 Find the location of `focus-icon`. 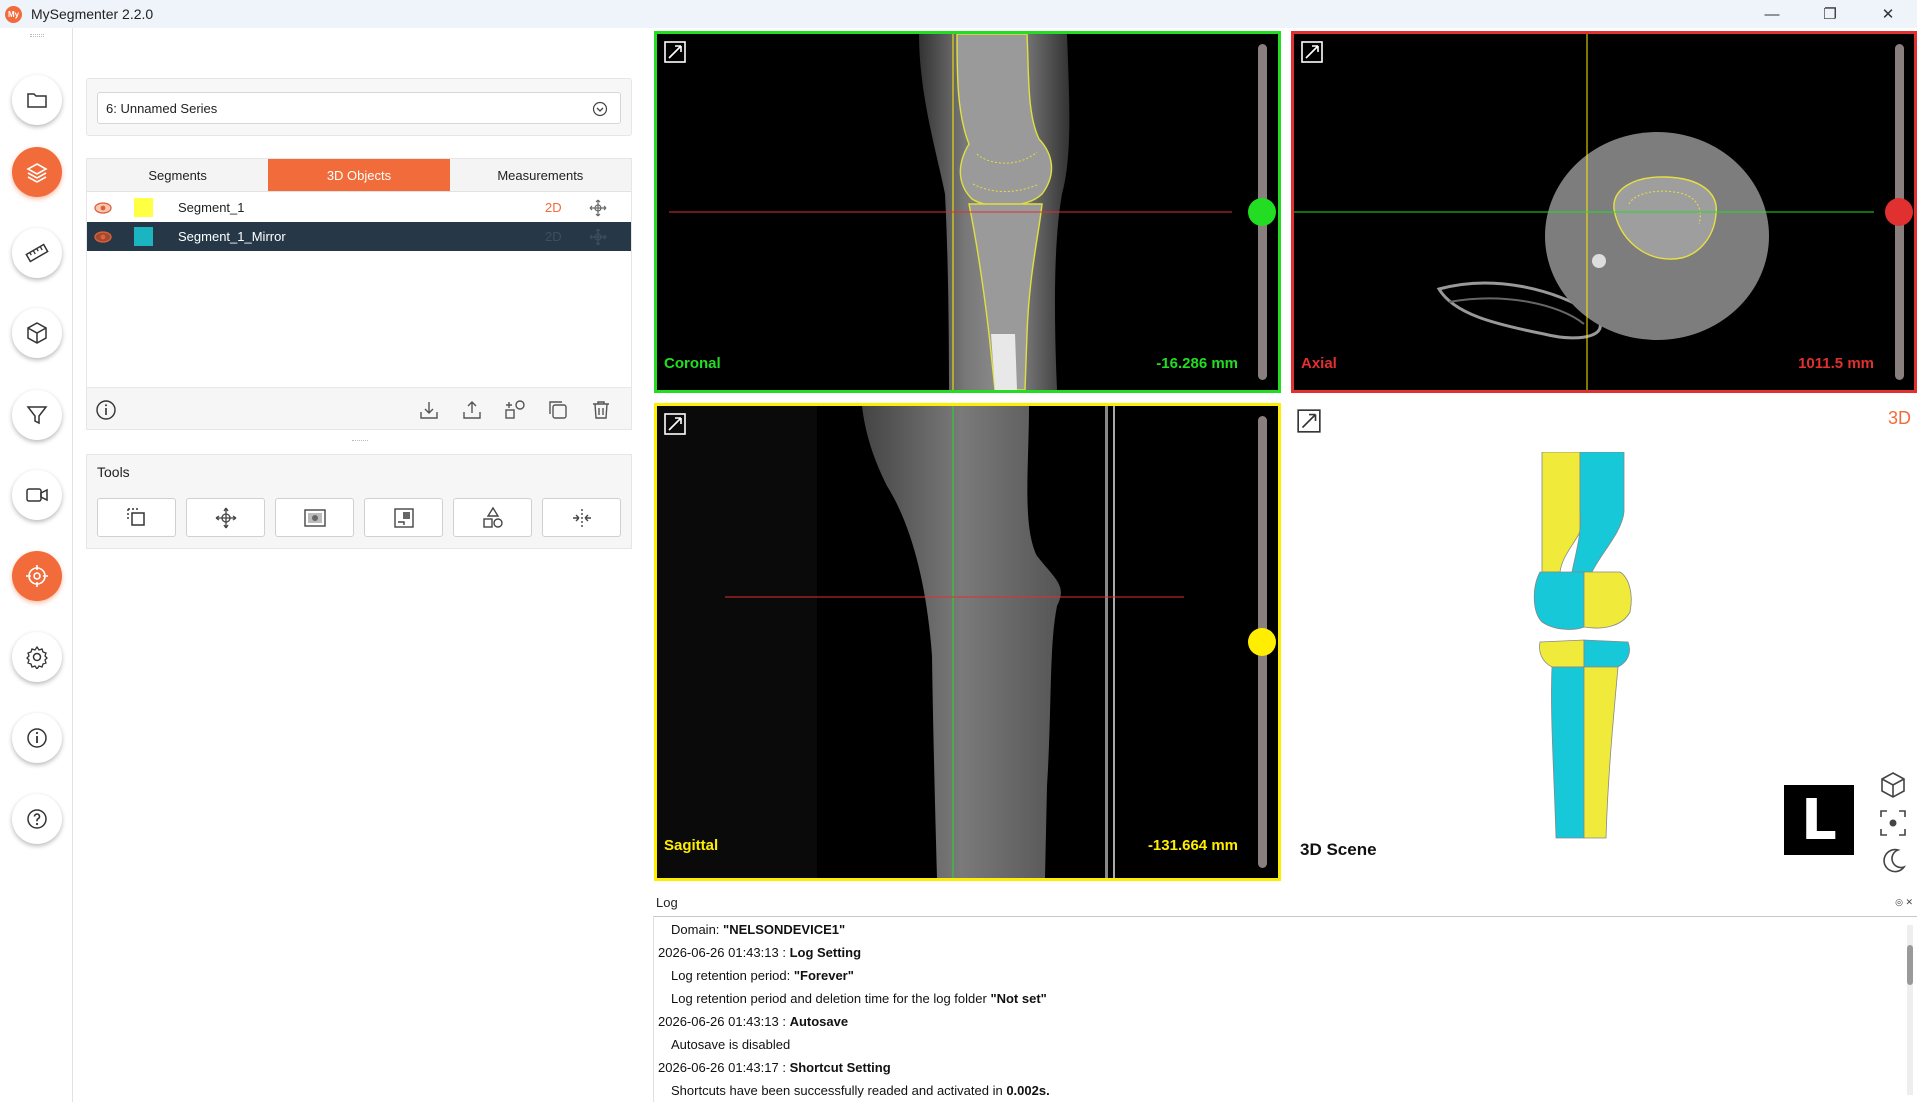

focus-icon is located at coordinates (1893, 823).